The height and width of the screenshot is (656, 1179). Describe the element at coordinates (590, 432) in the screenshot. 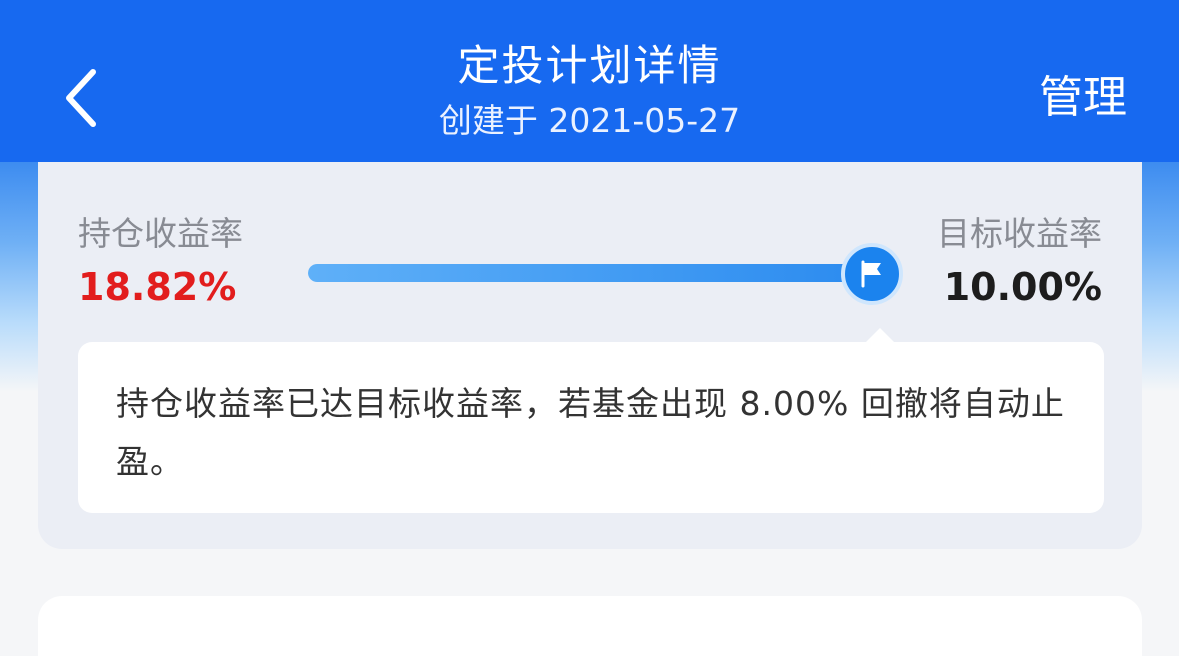

I see `take-profit-notice-text: 持仓收益率已达目标收益率，若基金出现 8.00% 回撤将自动止盈。` at that location.